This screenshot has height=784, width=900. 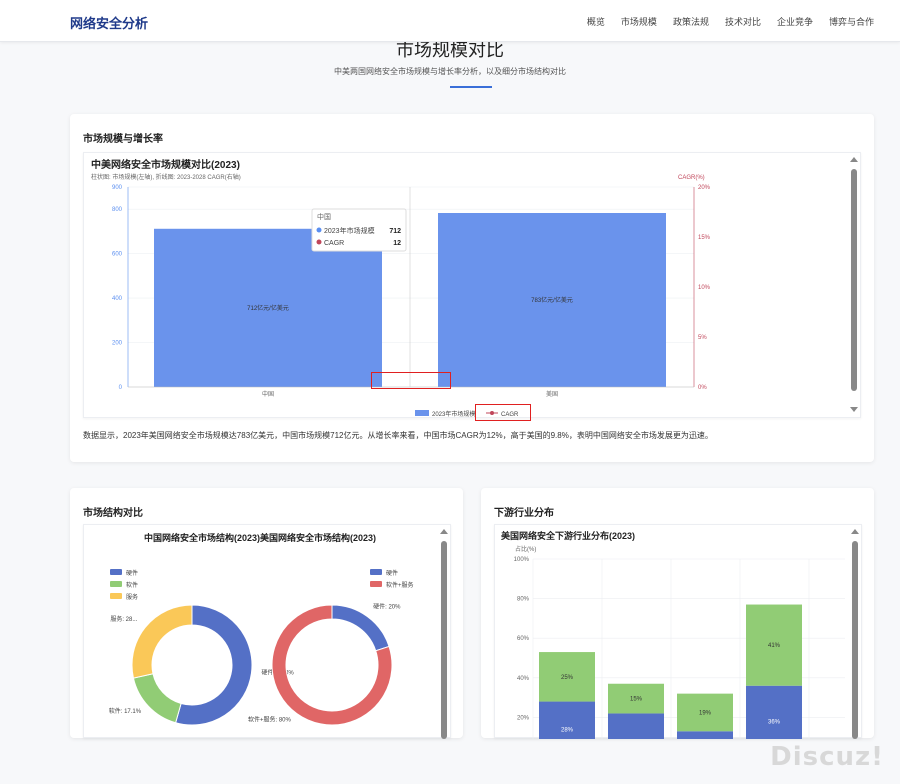 I want to click on us-pie-title: 美国网络安全市场结构(2023), so click(x=318, y=537).